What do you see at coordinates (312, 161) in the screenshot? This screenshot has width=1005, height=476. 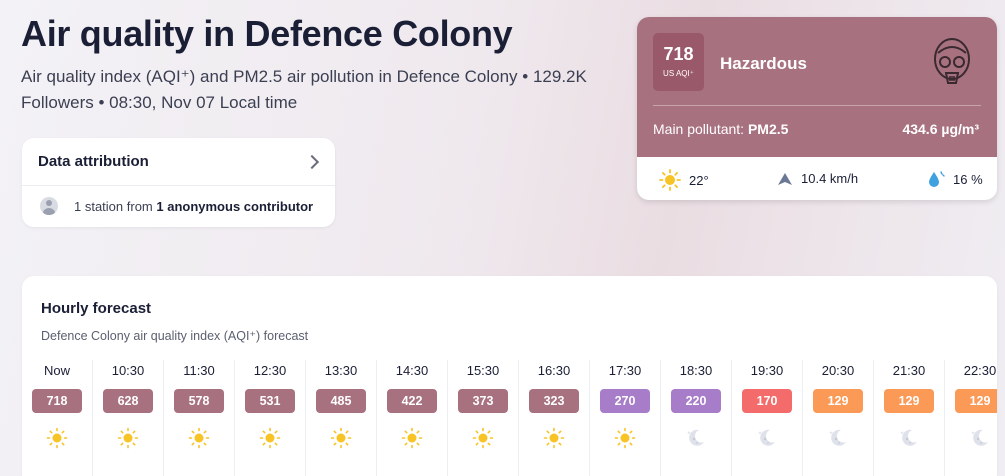 I see `chevron-right-icon` at bounding box center [312, 161].